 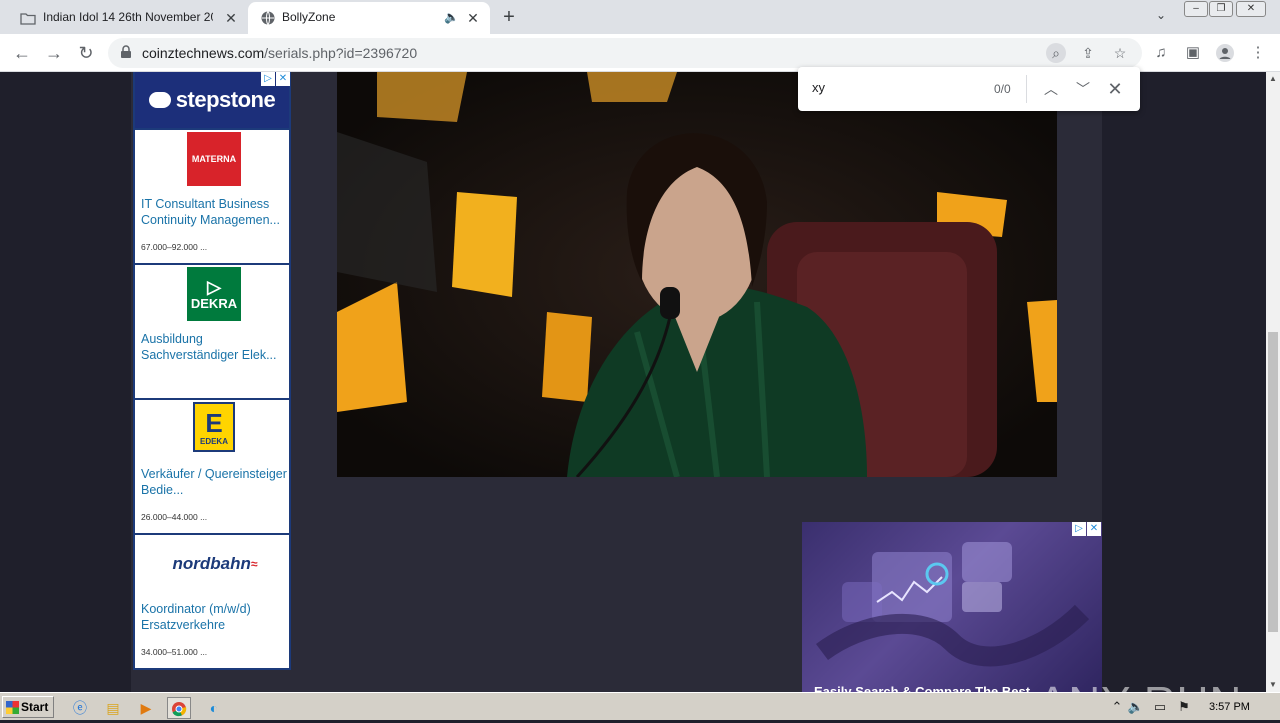 What do you see at coordinates (1251, 9) in the screenshot?
I see `close-window-button: ✕` at bounding box center [1251, 9].